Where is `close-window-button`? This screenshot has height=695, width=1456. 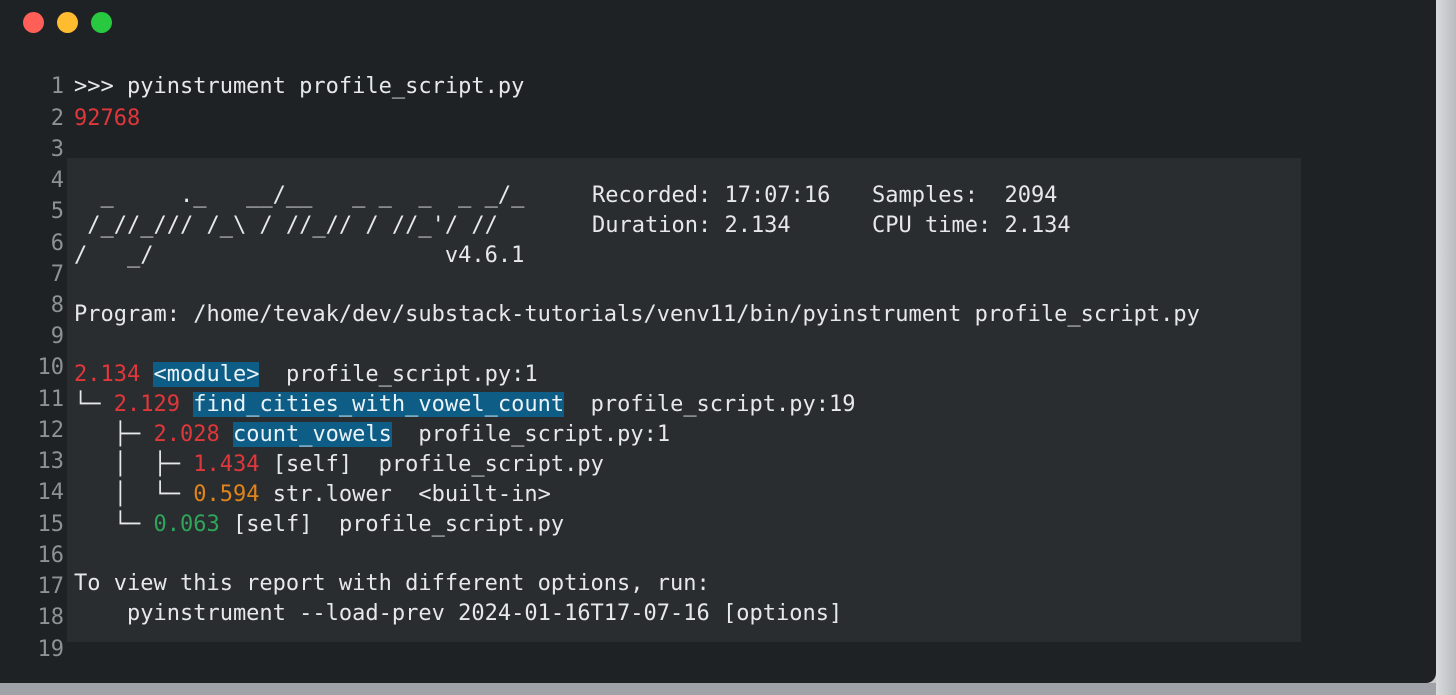
close-window-button is located at coordinates (33, 22).